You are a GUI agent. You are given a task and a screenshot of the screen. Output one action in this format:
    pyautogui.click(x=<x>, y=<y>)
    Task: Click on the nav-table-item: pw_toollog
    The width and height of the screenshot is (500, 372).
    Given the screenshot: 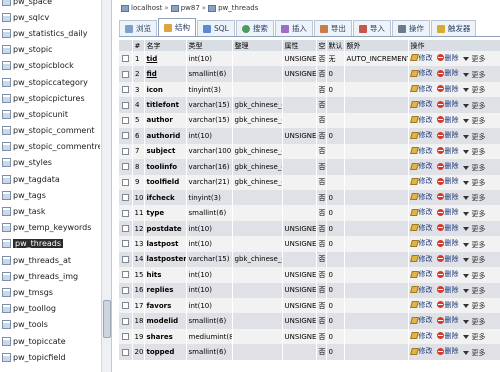 What is the action you would take?
    pyautogui.click(x=50, y=309)
    